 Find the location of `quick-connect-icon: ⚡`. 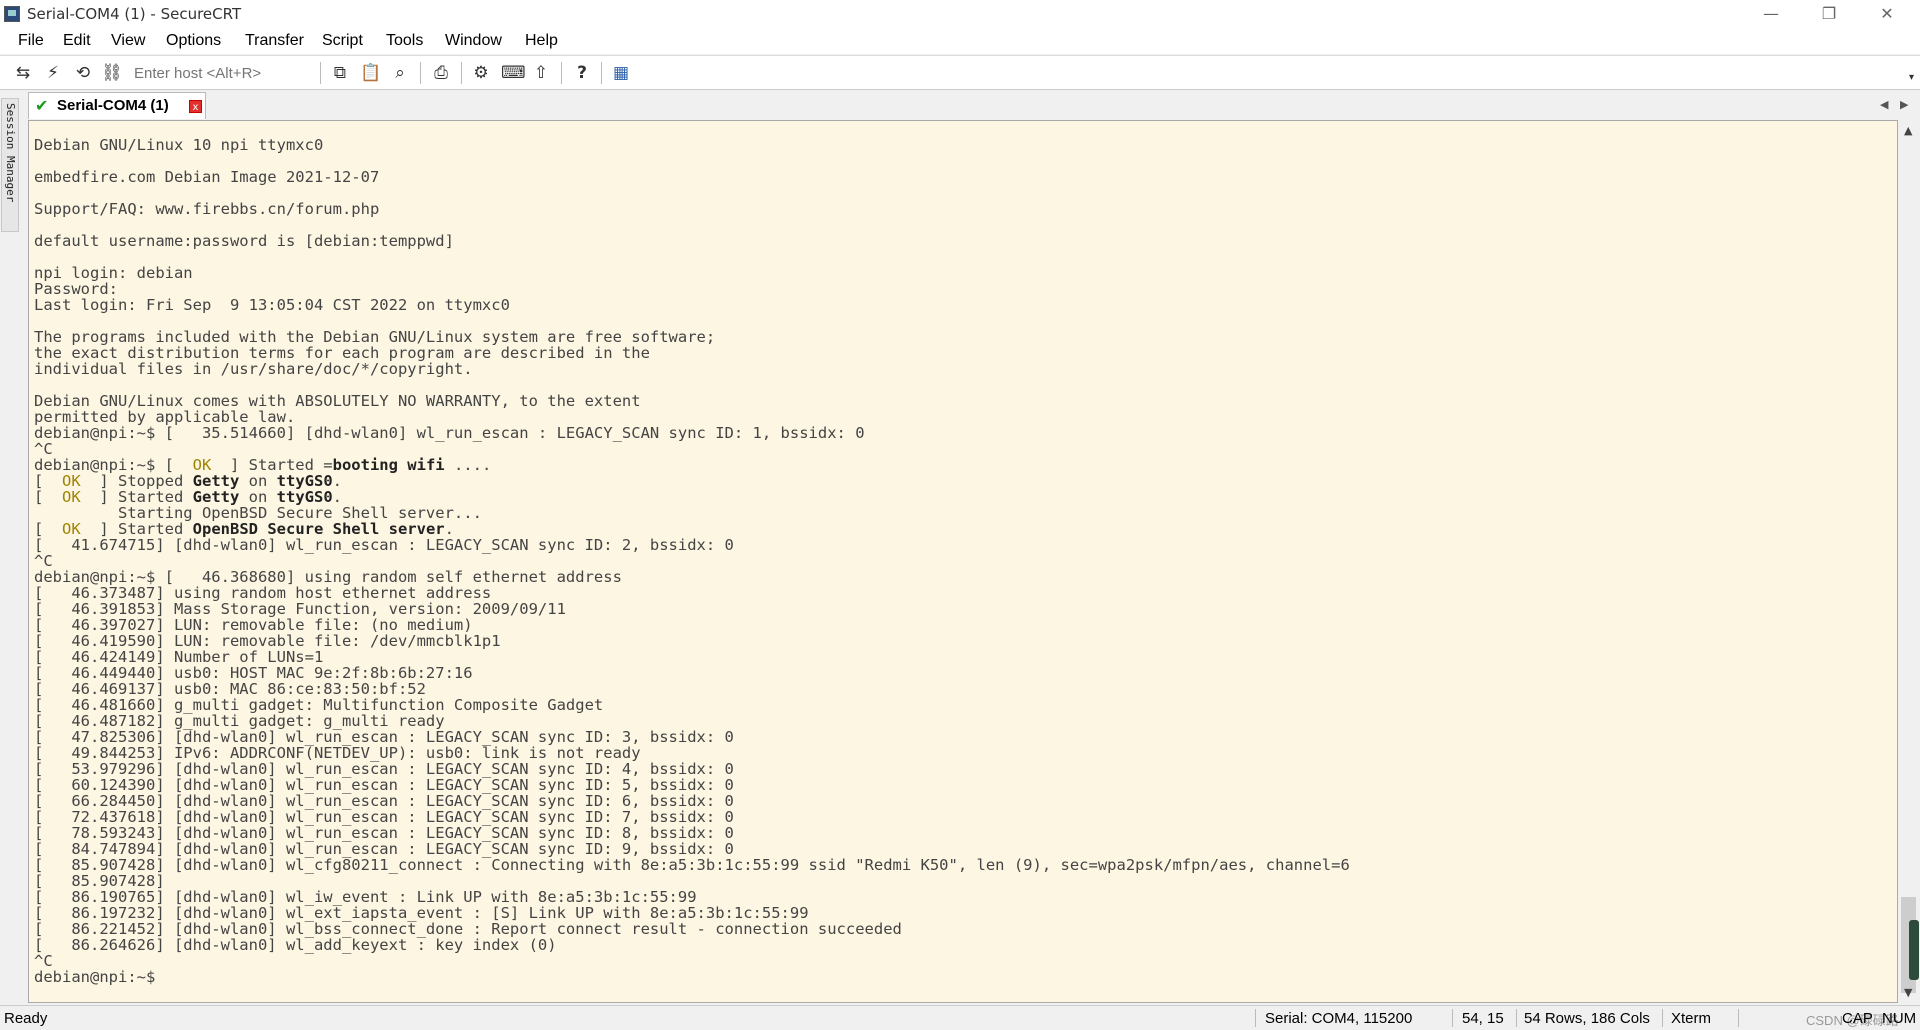

quick-connect-icon: ⚡ is located at coordinates (53, 73).